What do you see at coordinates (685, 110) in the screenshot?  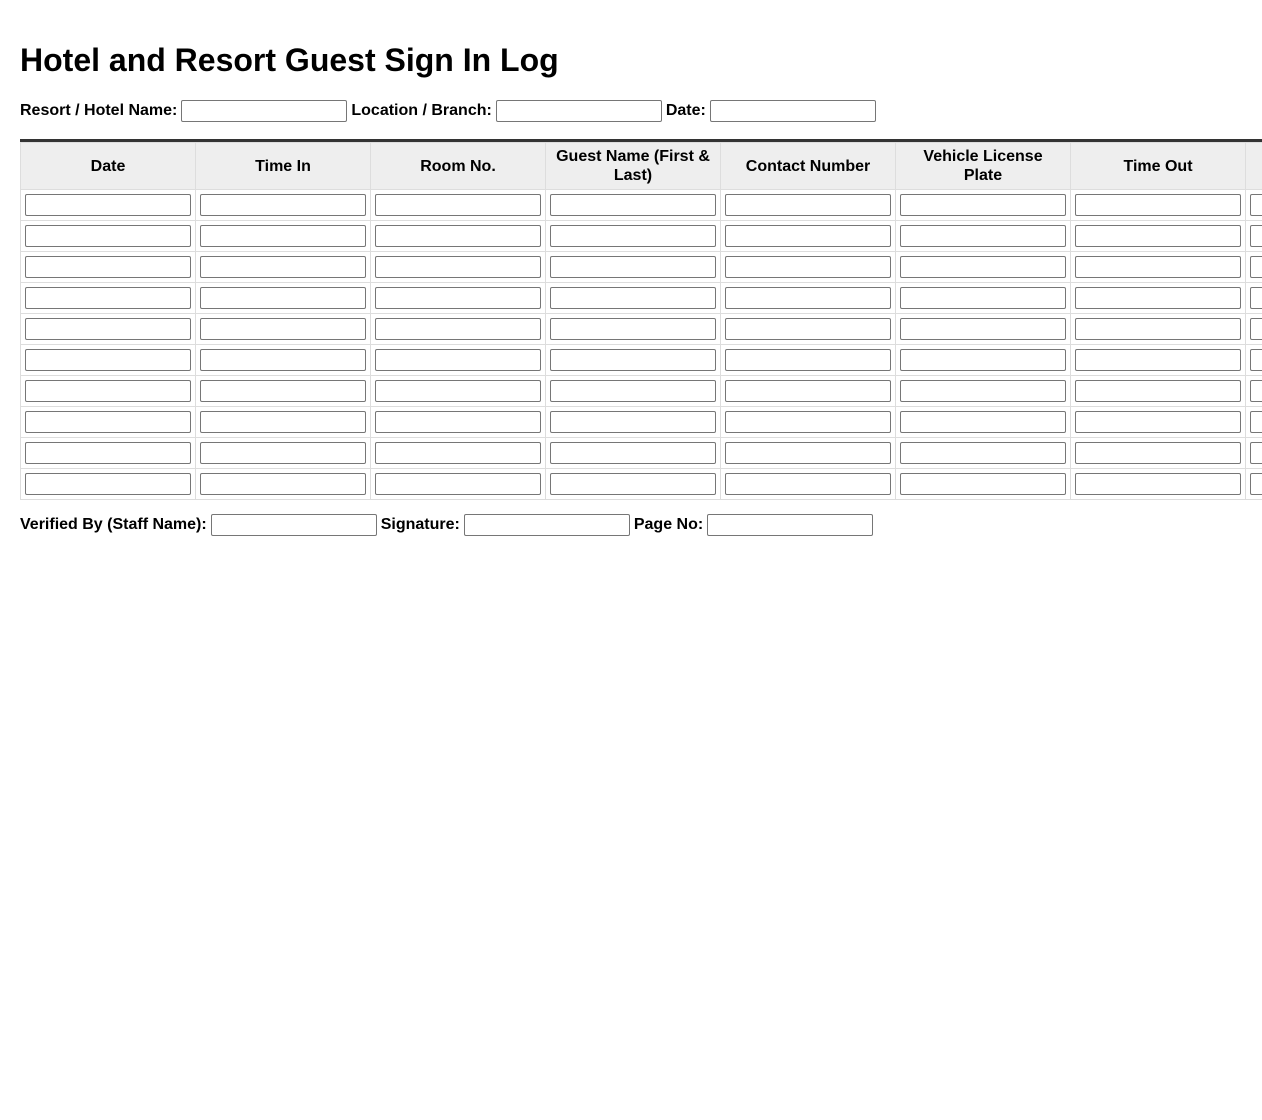 I see `date-label: Date:` at bounding box center [685, 110].